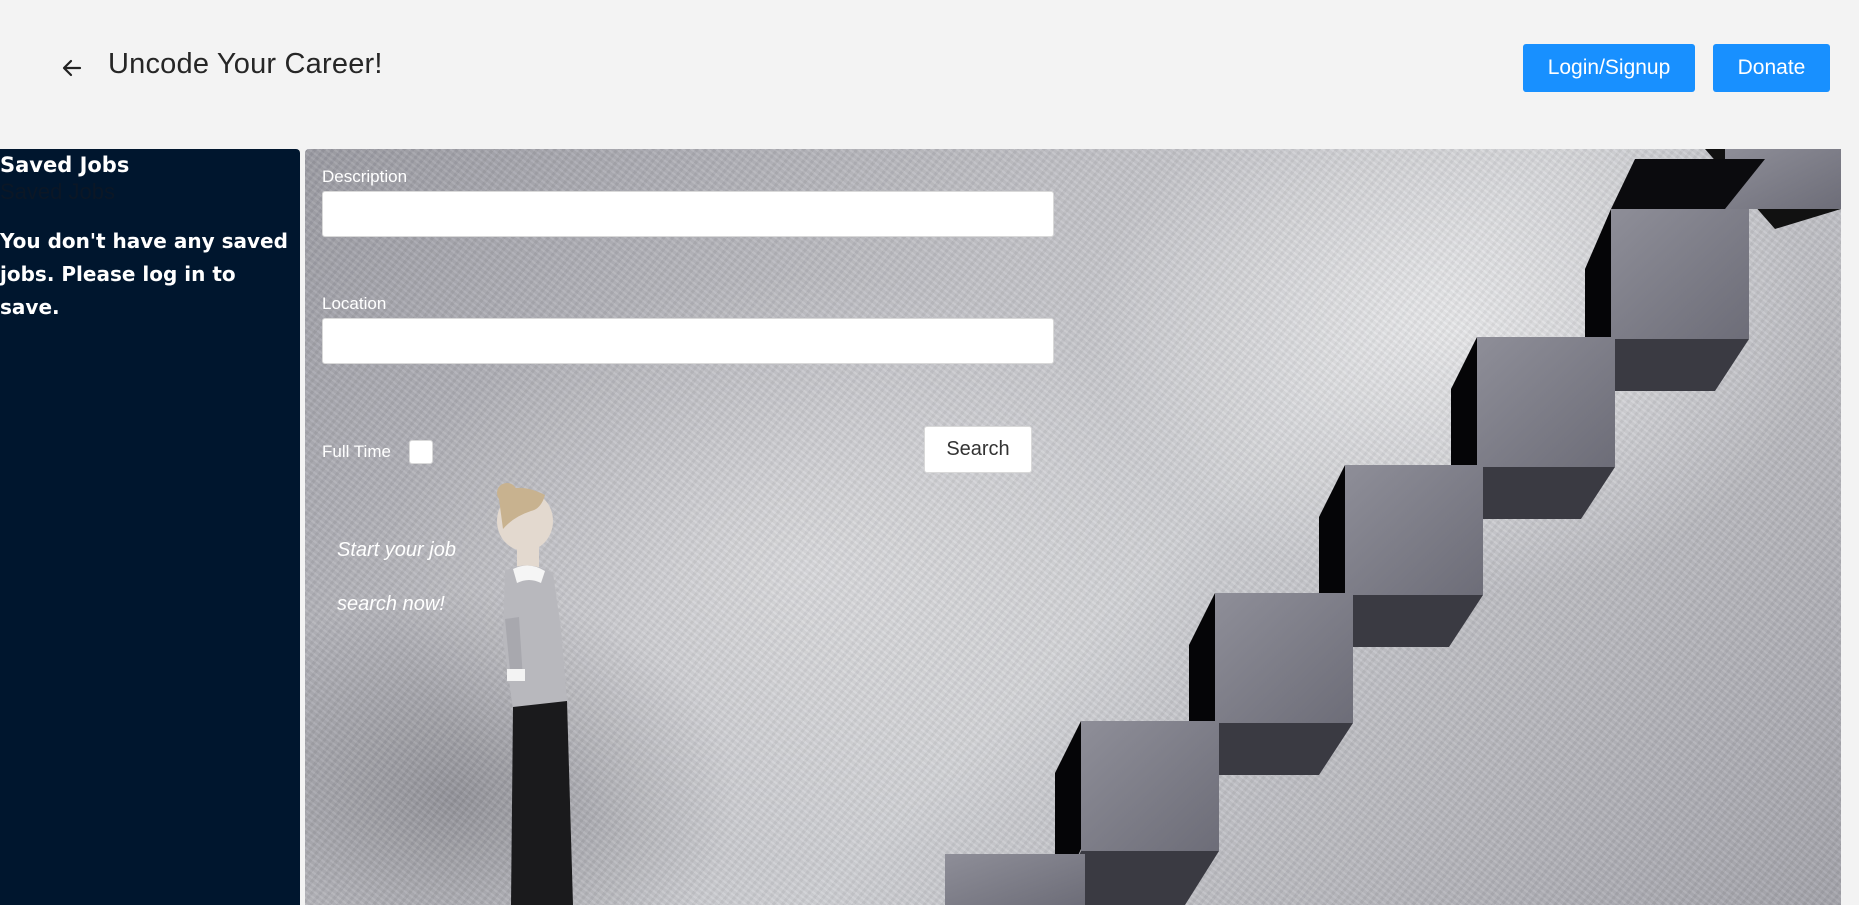  What do you see at coordinates (65, 165) in the screenshot?
I see `saved-jobs-heading: Saved Jobs` at bounding box center [65, 165].